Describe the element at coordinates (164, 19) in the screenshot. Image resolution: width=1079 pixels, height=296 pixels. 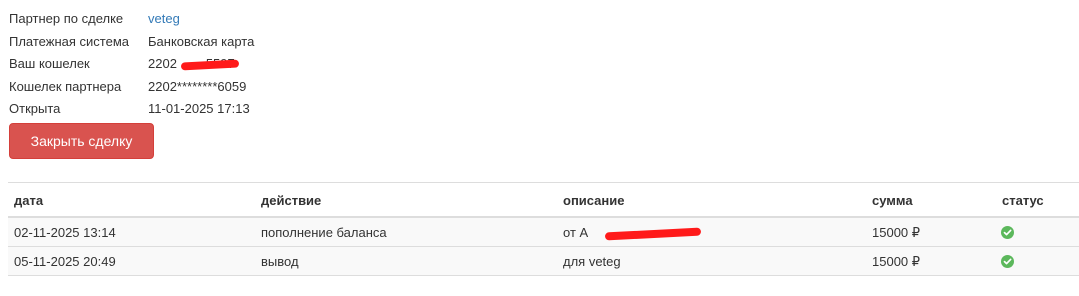
I see `partner-link: veteg` at that location.